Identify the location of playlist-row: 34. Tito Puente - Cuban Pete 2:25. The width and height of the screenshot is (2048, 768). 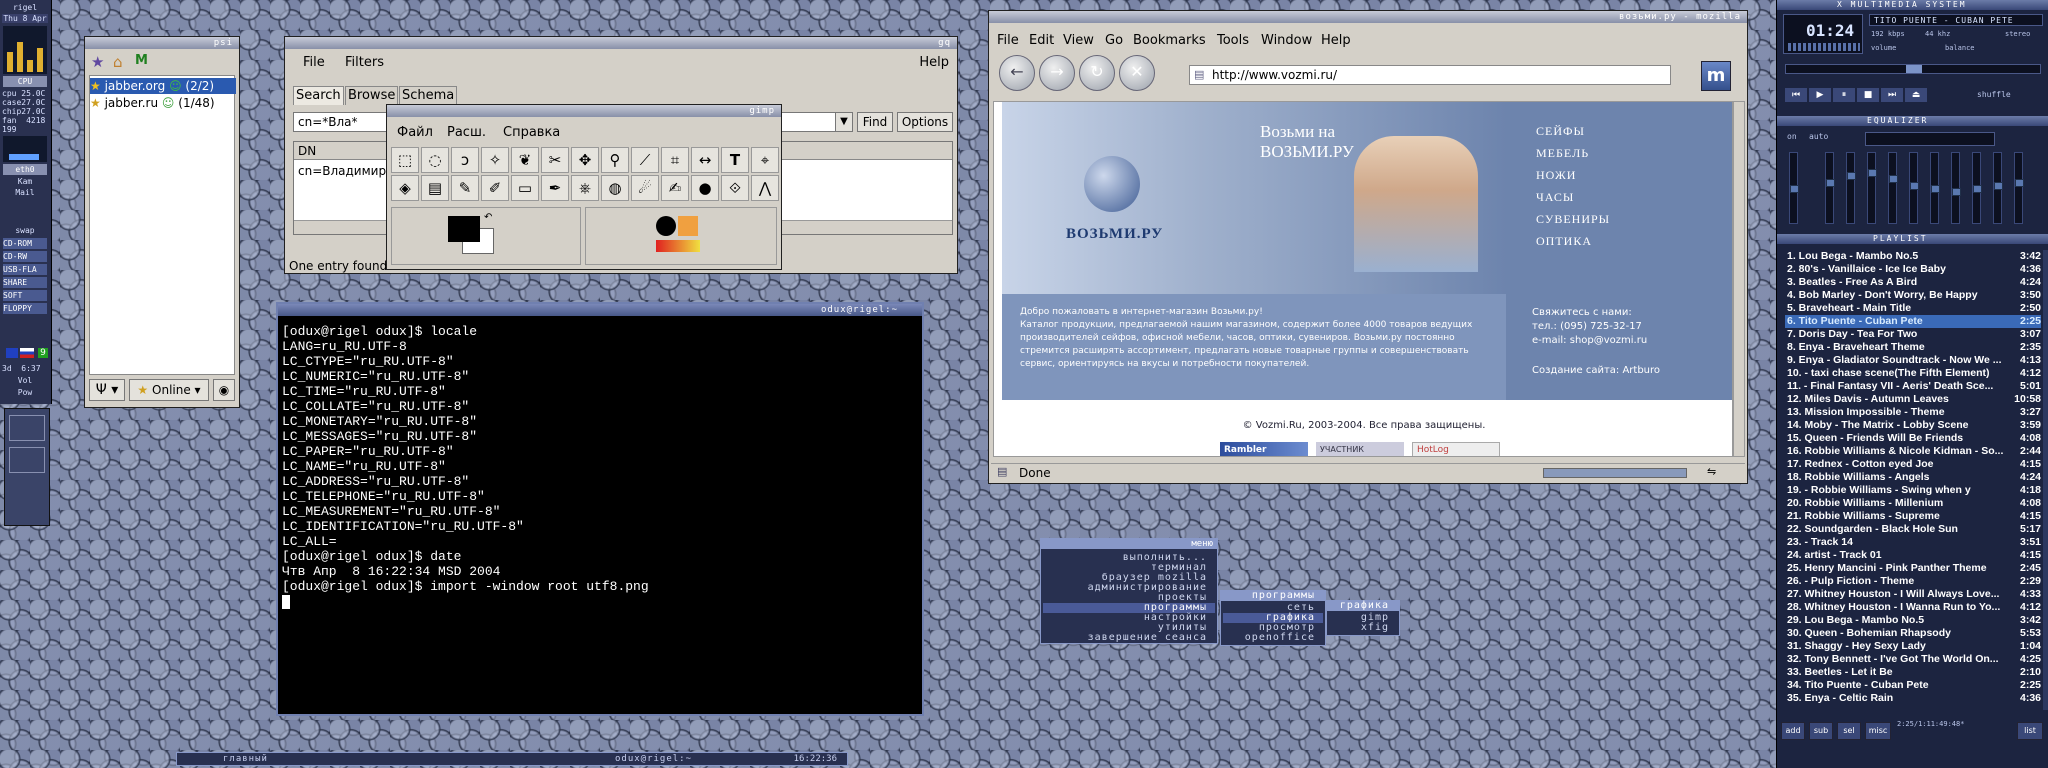
(1913, 685).